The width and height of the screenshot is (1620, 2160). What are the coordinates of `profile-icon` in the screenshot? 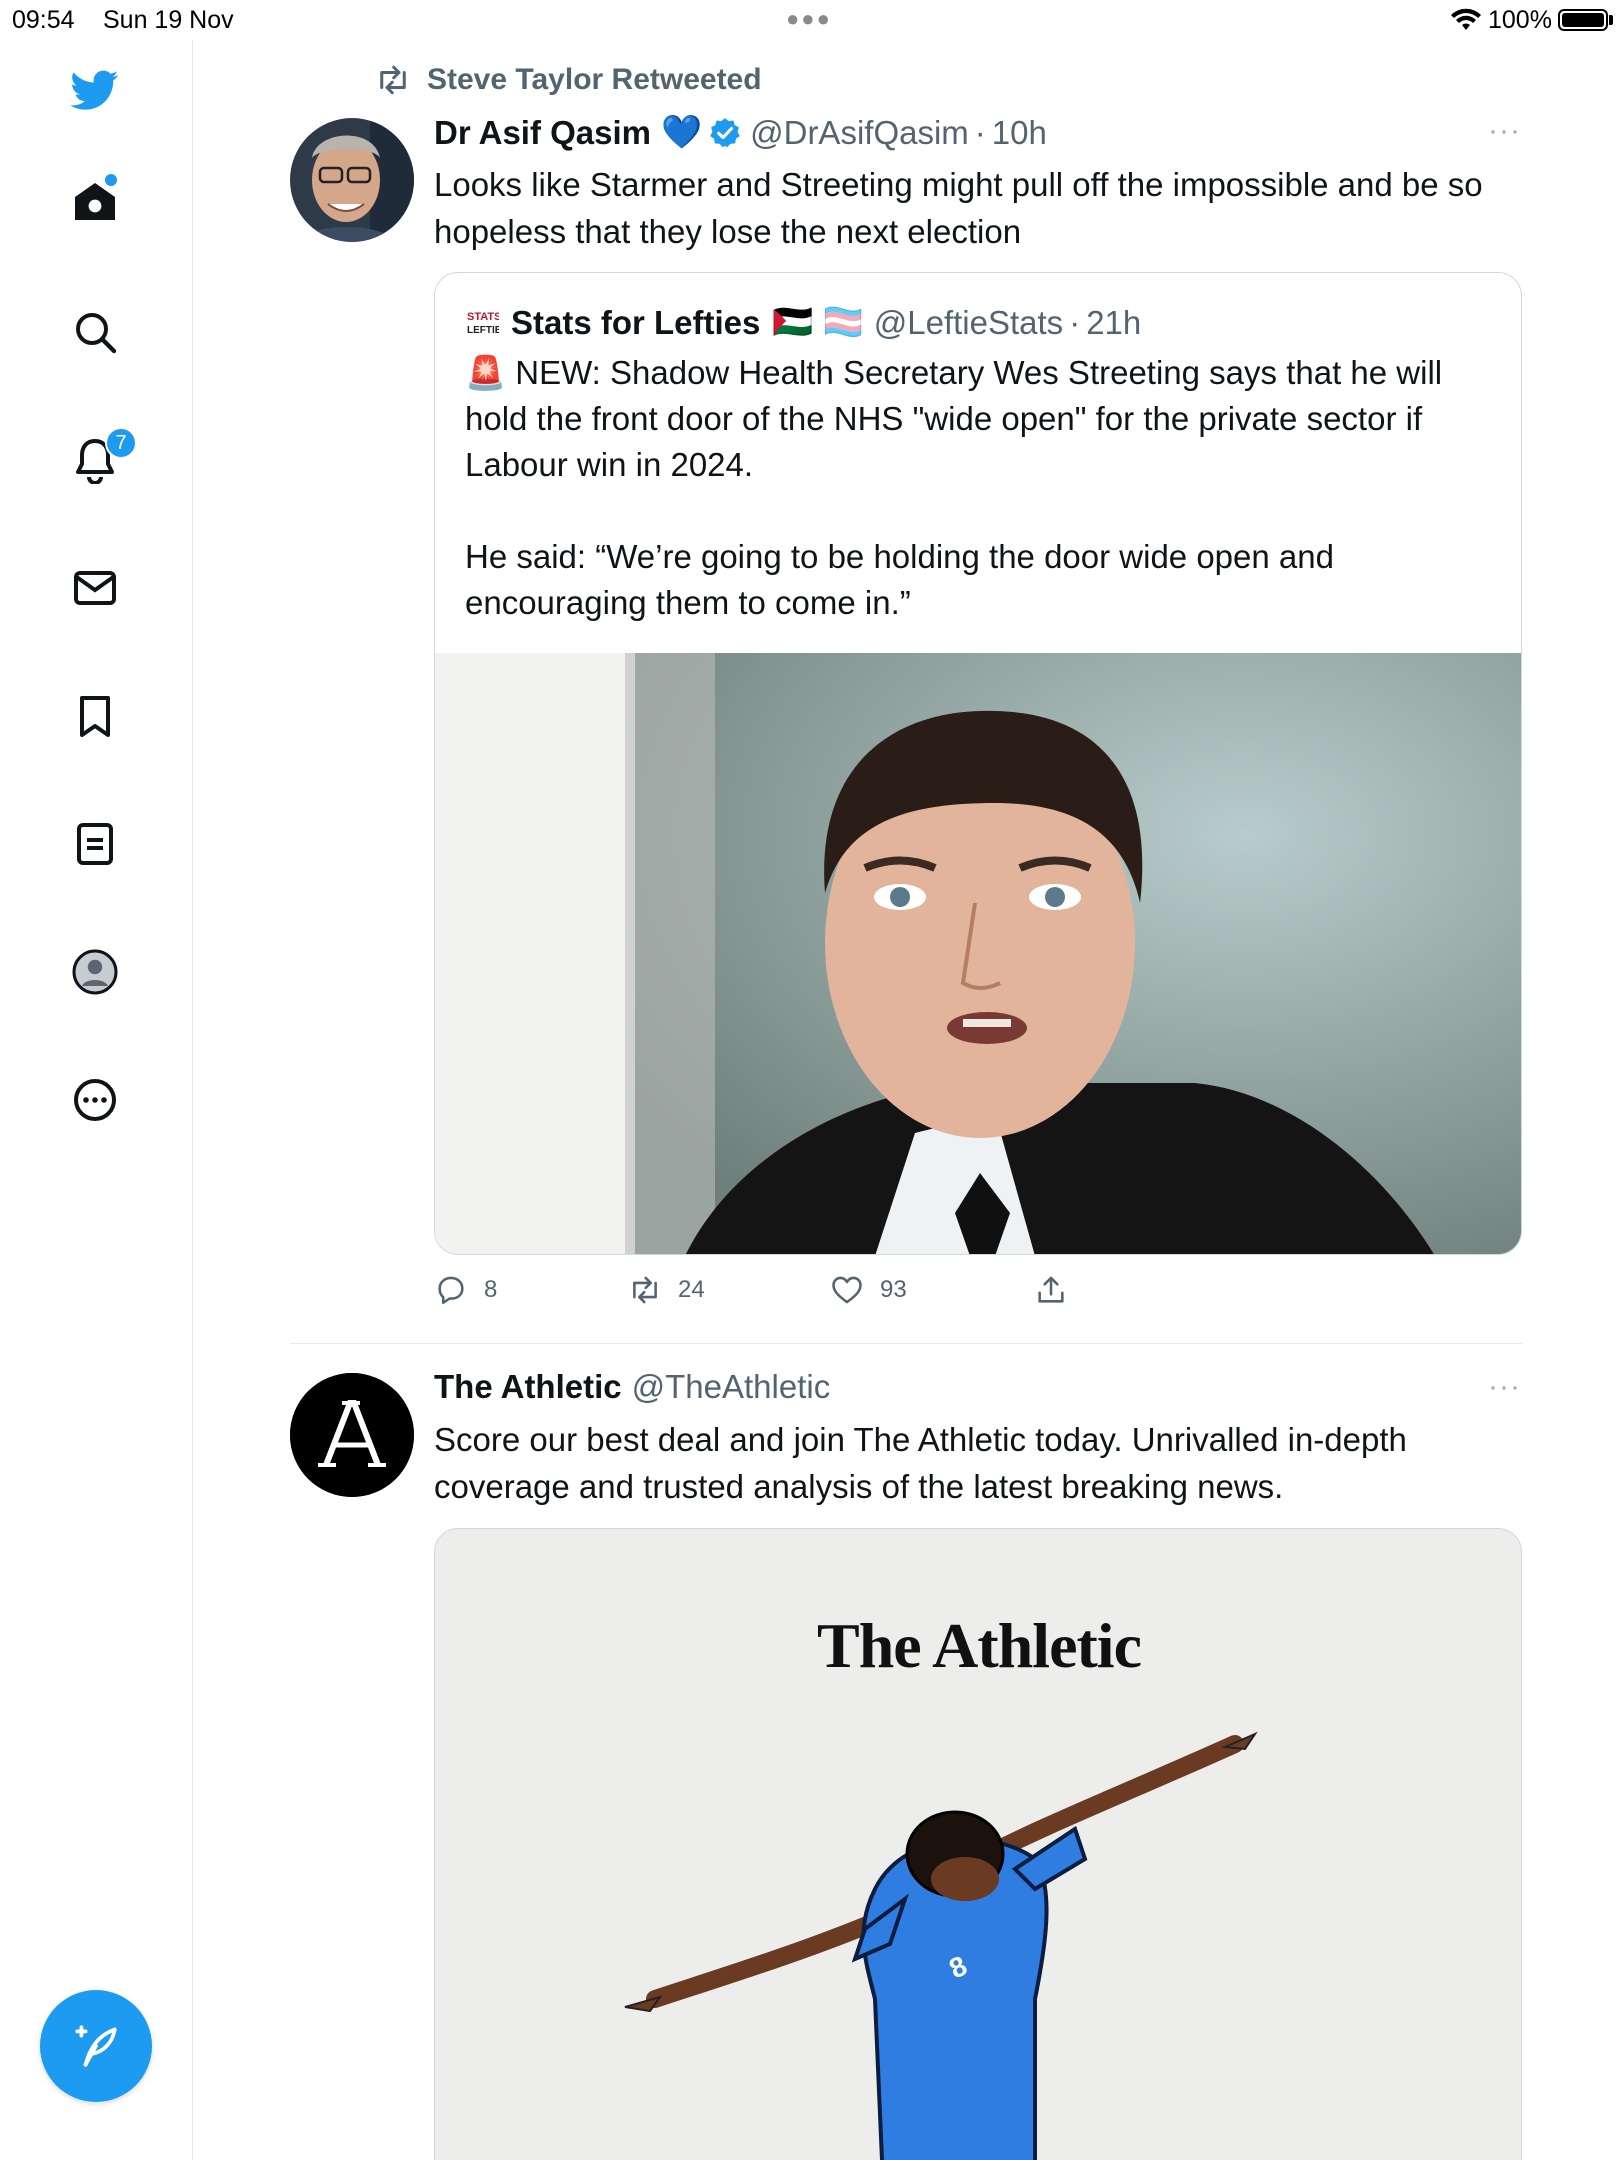 It's located at (95, 972).